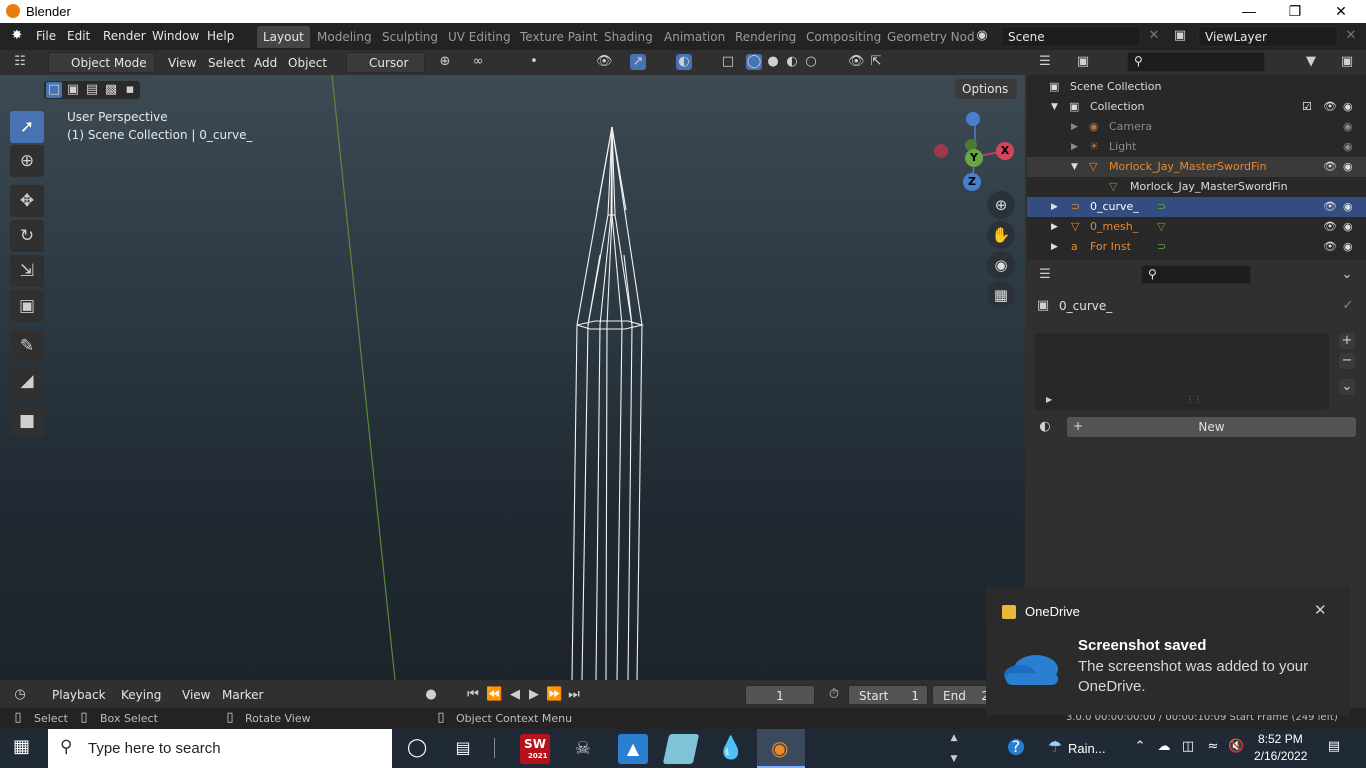 This screenshot has width=1366, height=768. I want to click on list-resize-handle: ⋮⋮, so click(1194, 399).